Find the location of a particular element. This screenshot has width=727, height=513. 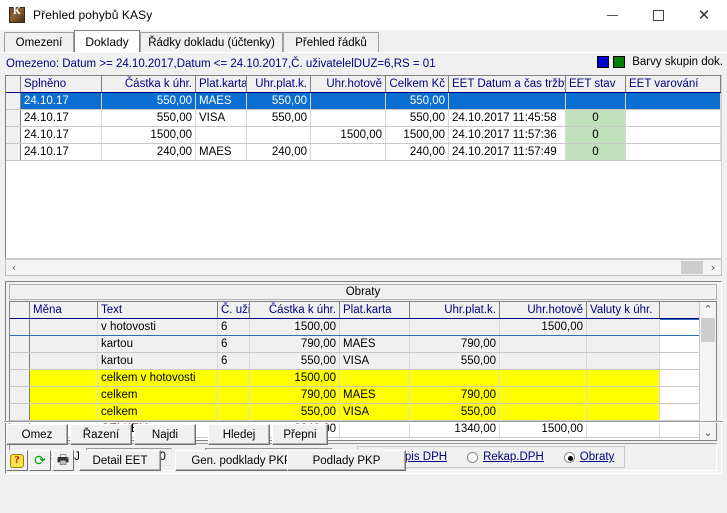

legend-label: Barvy skupin dok. is located at coordinates (677, 62).